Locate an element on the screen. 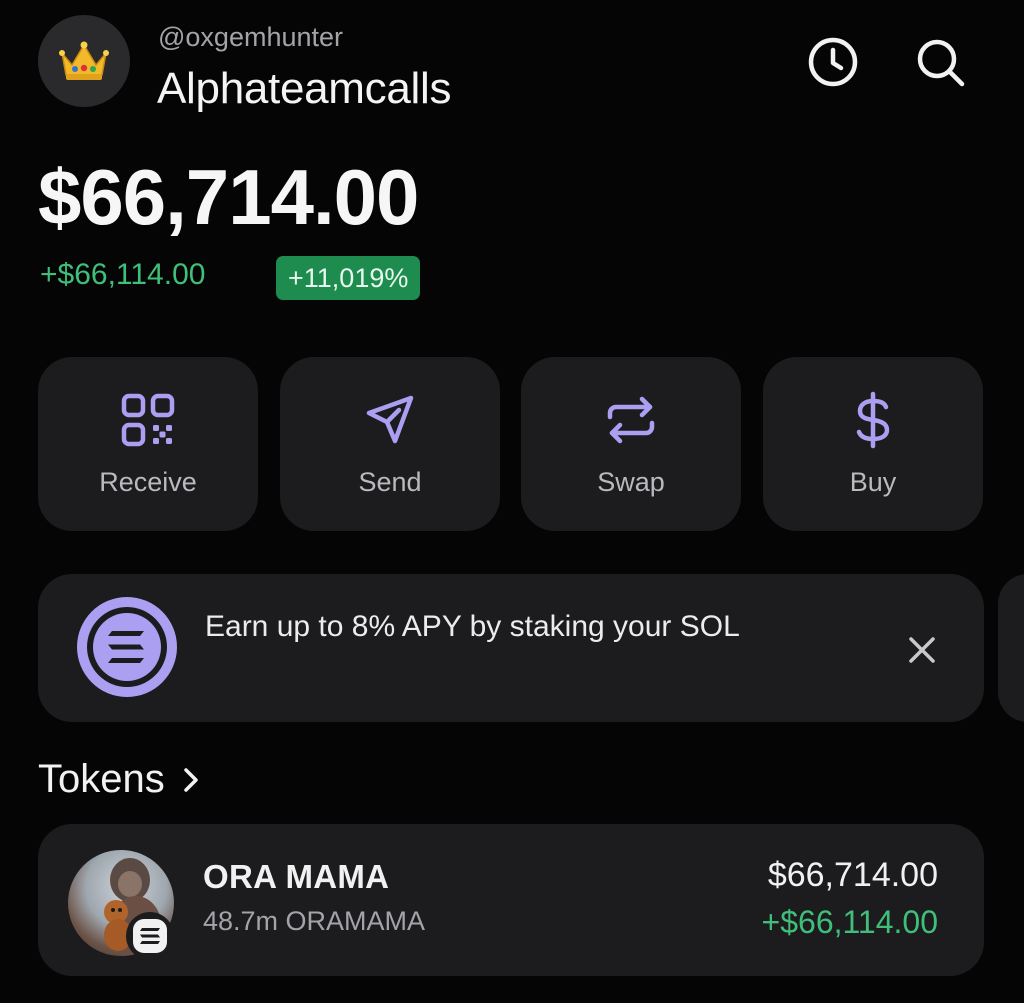 The image size is (1024, 1003). dismiss-banner-button is located at coordinates (922, 650).